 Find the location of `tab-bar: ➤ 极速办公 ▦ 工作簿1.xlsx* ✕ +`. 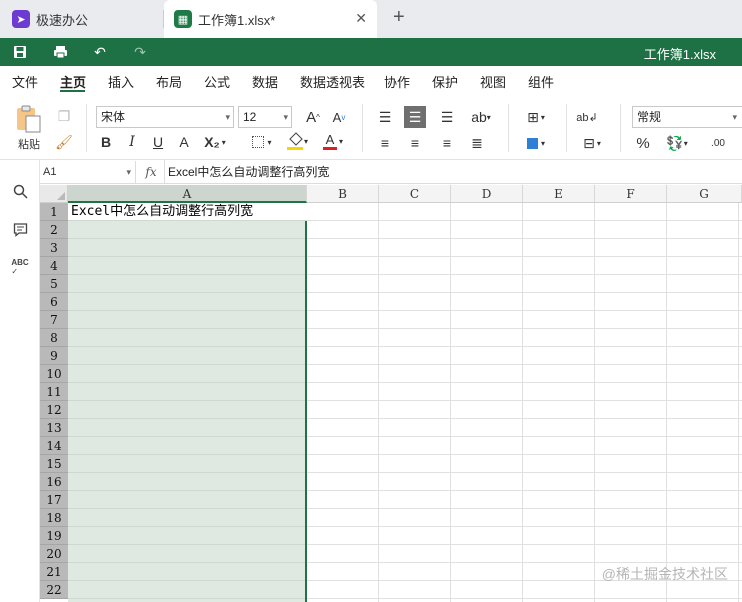

tab-bar: ➤ 极速办公 ▦ 工作簿1.xlsx* ✕ + is located at coordinates (371, 19).